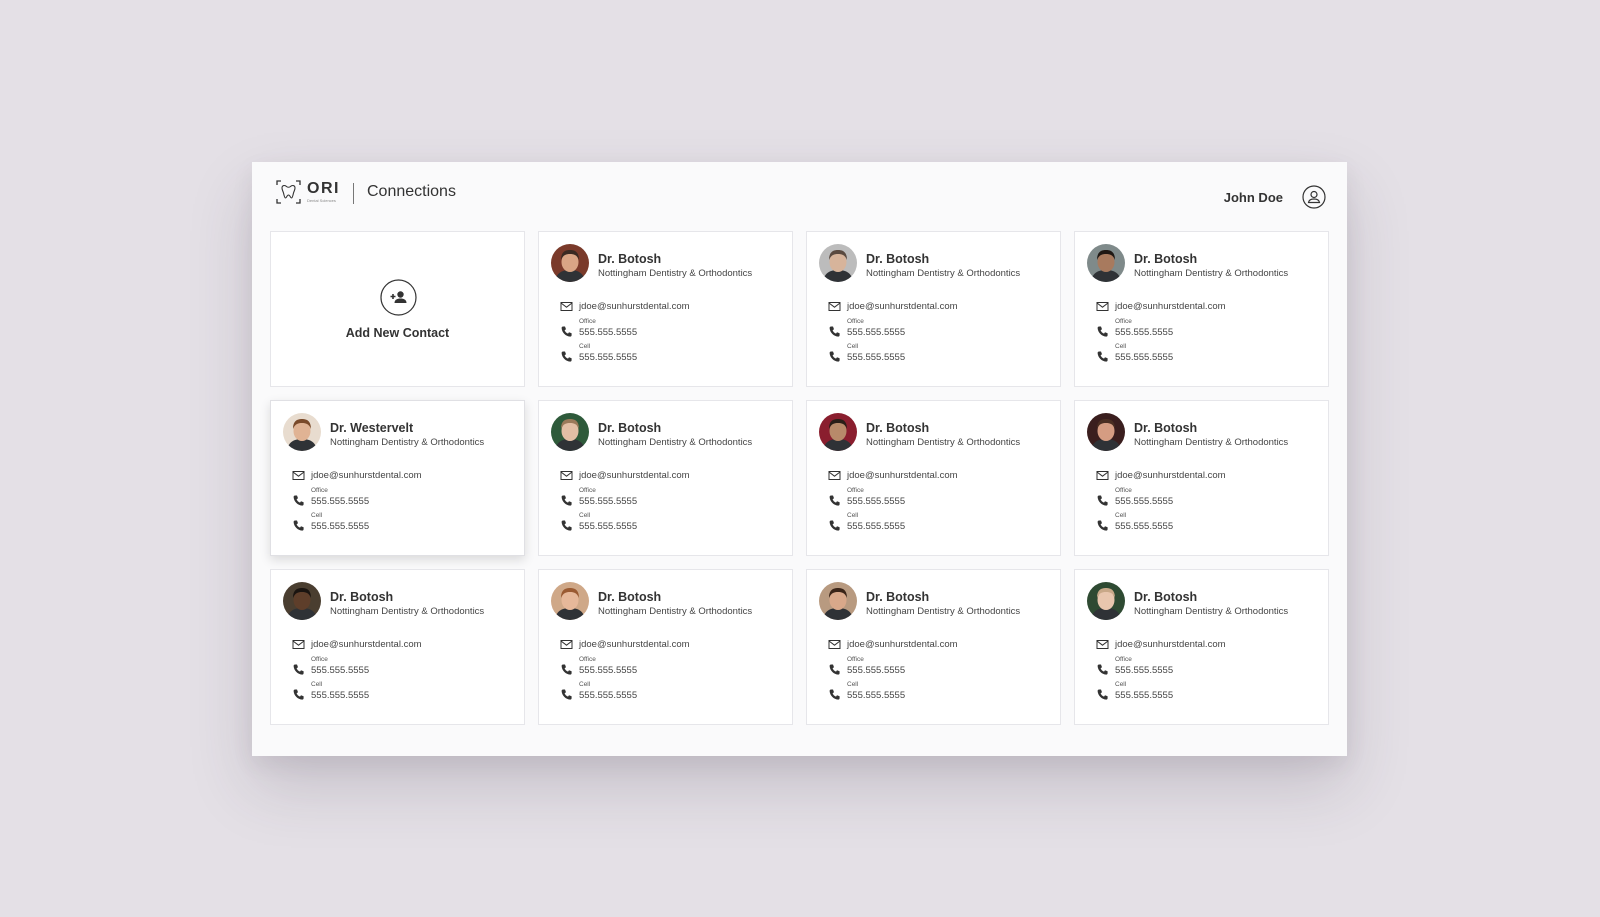 The image size is (1600, 917). What do you see at coordinates (398, 297) in the screenshot?
I see `add-contact-icon` at bounding box center [398, 297].